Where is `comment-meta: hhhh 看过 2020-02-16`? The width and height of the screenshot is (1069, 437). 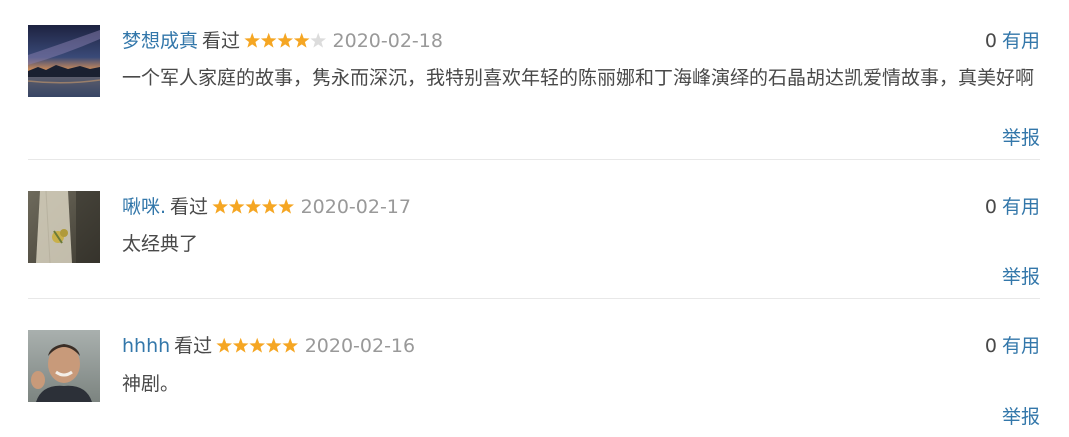
comment-meta: hhhh 看过 2020-02-16 is located at coordinates (268, 346).